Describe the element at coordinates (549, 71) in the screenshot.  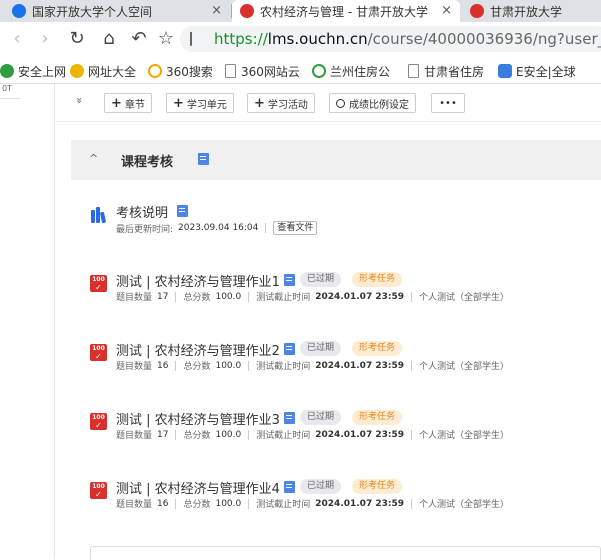
I see `bookmark-e-security: E安全|全球` at that location.